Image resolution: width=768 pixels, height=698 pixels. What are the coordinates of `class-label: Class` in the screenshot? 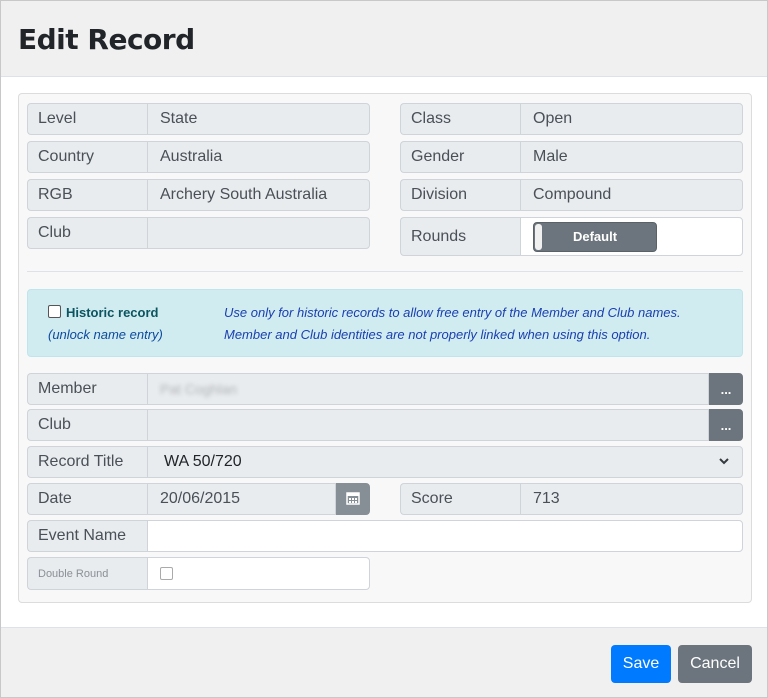 It's located at (460, 119).